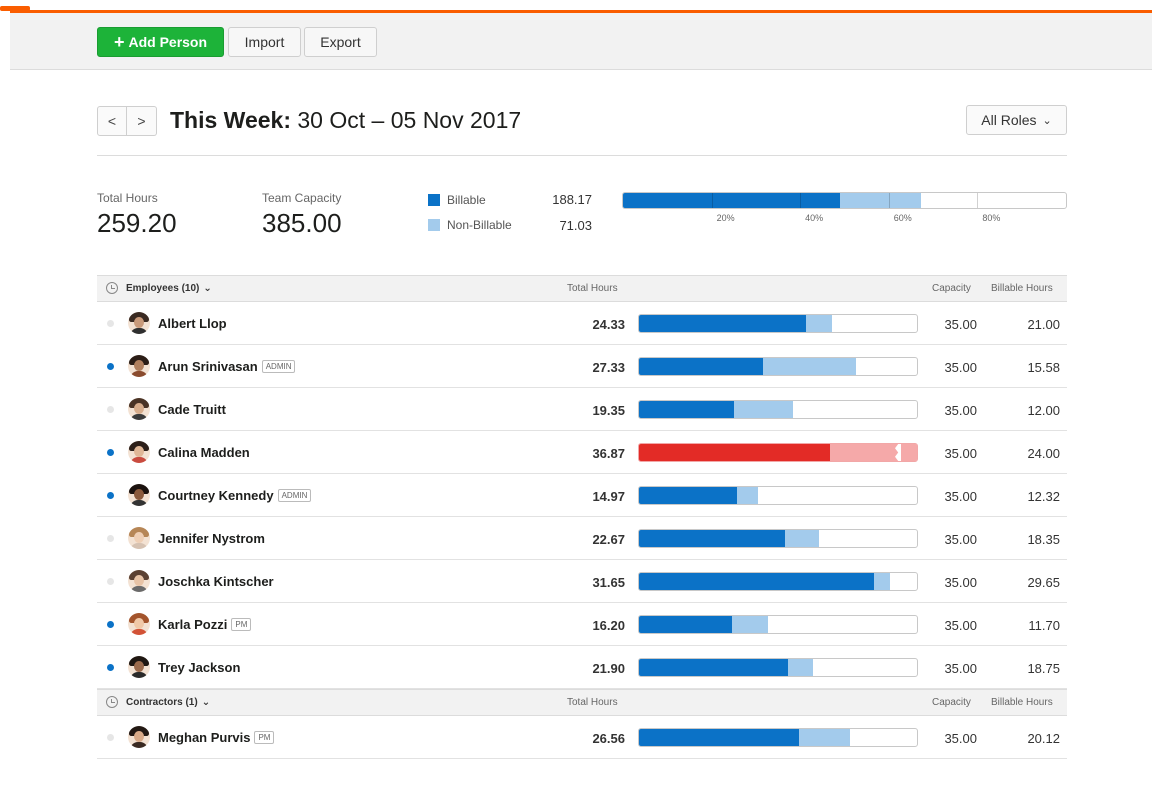 The image size is (1152, 785). What do you see at coordinates (582, 495) in the screenshot?
I see `table-row: Courtney Kennedy ADMIN 14.97 35.00 12.32` at bounding box center [582, 495].